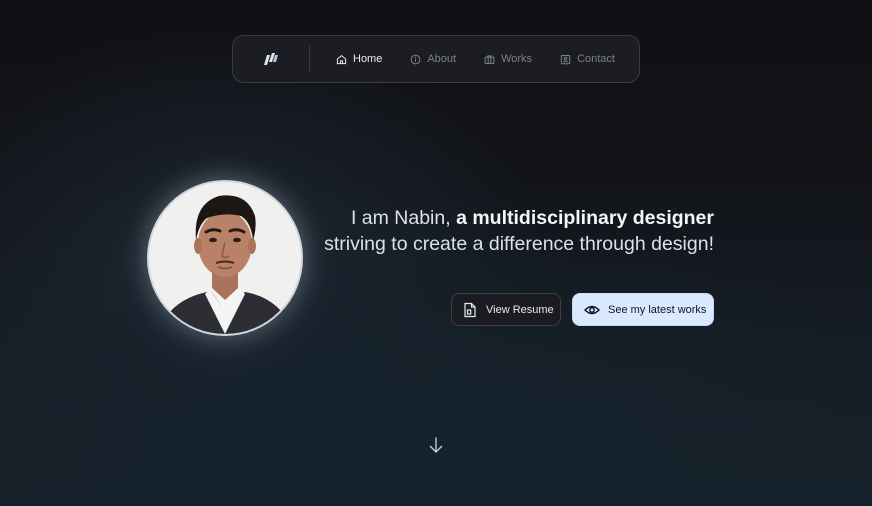  Describe the element at coordinates (565, 59) in the screenshot. I see `contact-card-icon` at that location.